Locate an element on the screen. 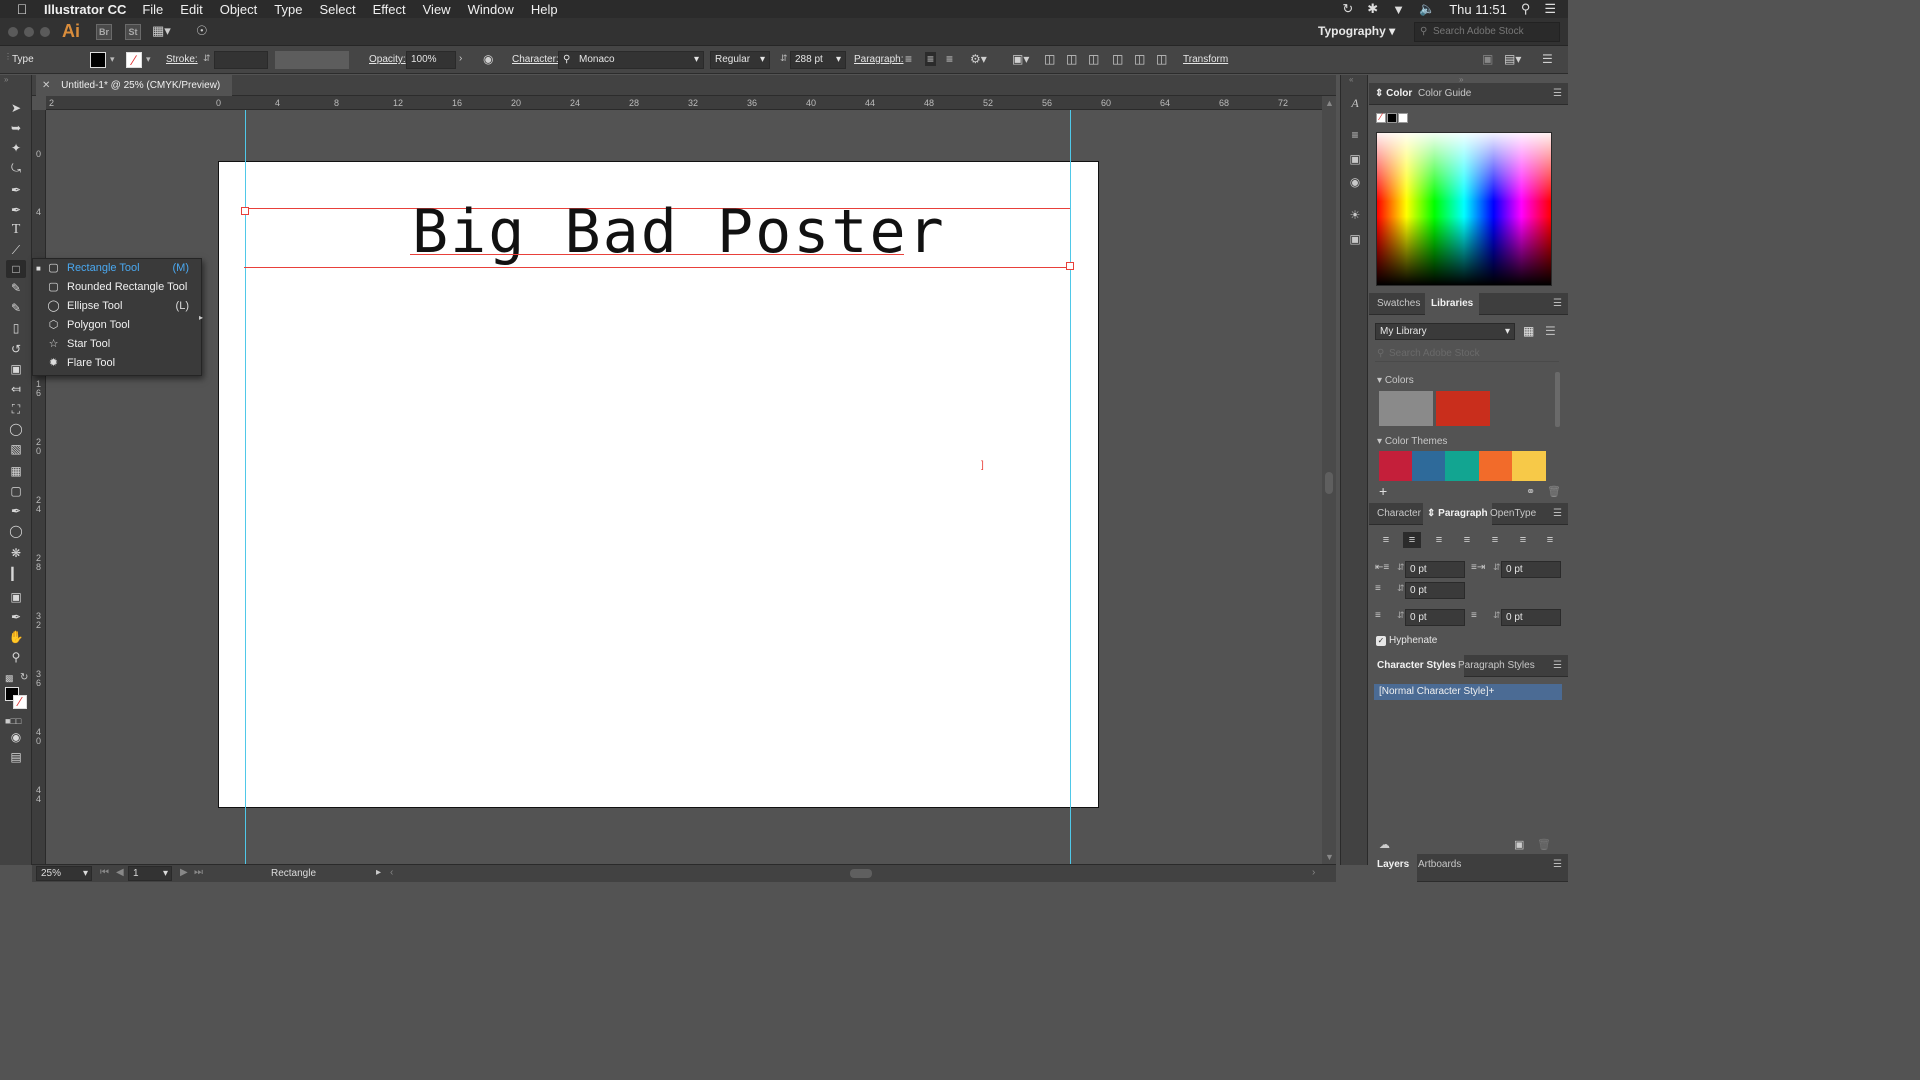  opacity-field: 100% is located at coordinates (431, 60).